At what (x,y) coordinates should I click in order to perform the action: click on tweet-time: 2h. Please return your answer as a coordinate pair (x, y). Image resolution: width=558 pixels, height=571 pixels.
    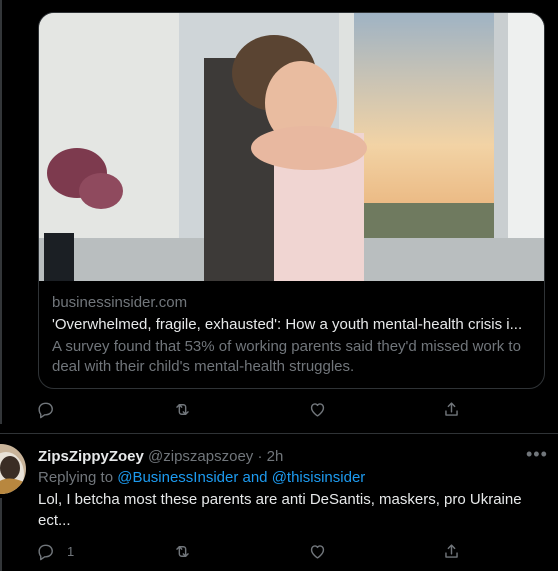
    Looking at the image, I should click on (275, 456).